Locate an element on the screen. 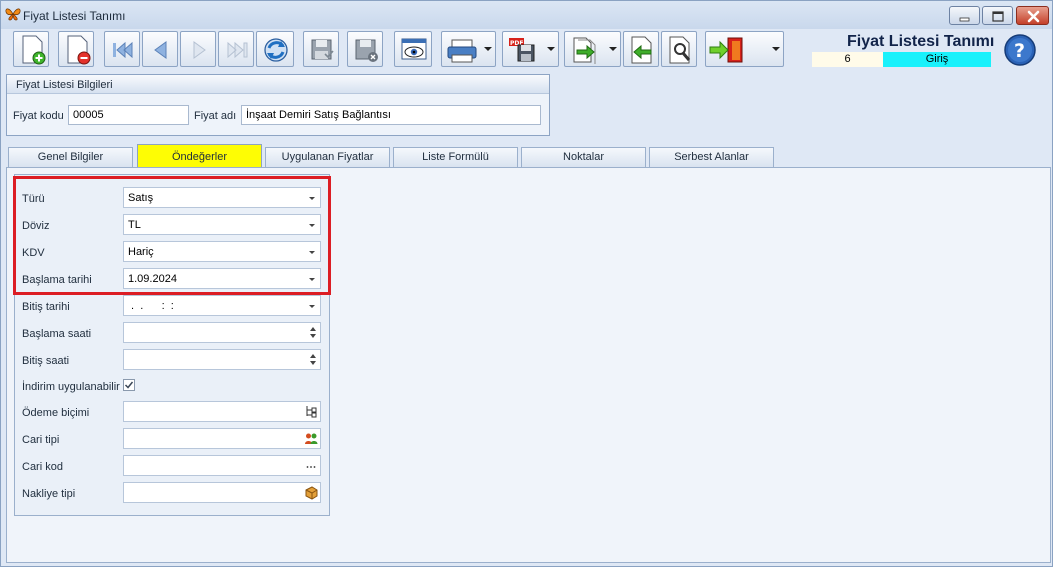 This screenshot has width=1053, height=567. pdf-dropdown-icon is located at coordinates (551, 49).